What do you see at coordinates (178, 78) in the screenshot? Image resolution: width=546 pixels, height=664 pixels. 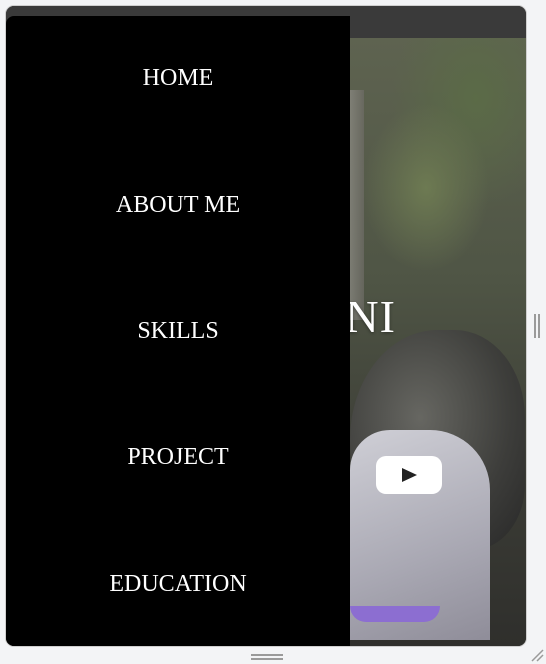 I see `nav-item-home: HOME` at bounding box center [178, 78].